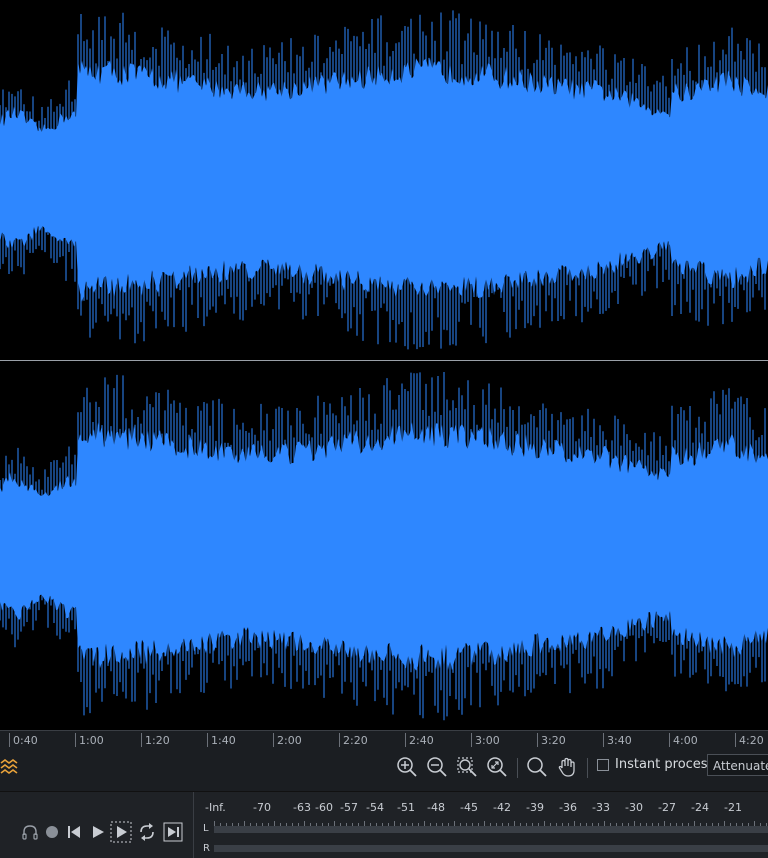 The height and width of the screenshot is (858, 768). Describe the element at coordinates (634, 807) in the screenshot. I see `meter-scale-label: -30` at that location.